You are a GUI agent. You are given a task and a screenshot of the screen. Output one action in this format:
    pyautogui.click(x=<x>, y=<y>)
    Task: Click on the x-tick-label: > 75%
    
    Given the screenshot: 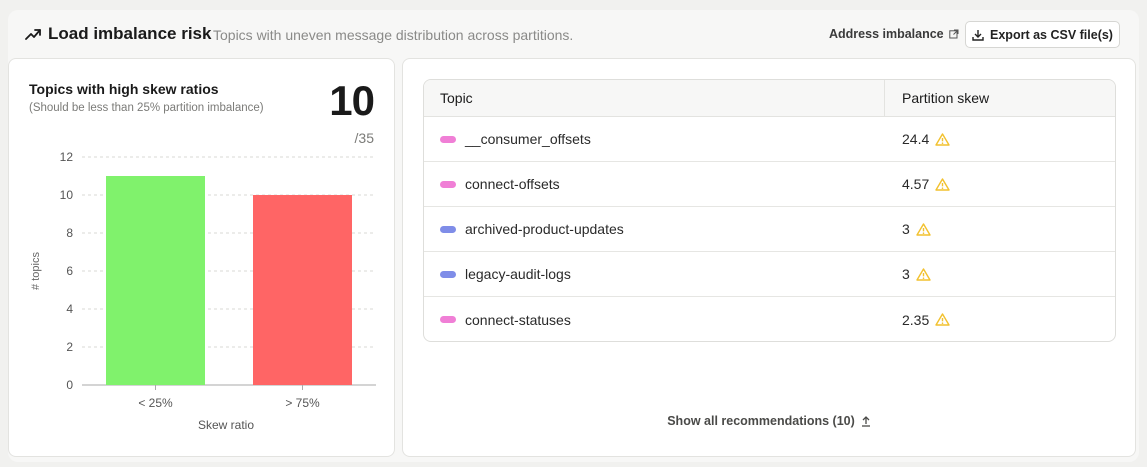 What is the action you would take?
    pyautogui.click(x=302, y=403)
    